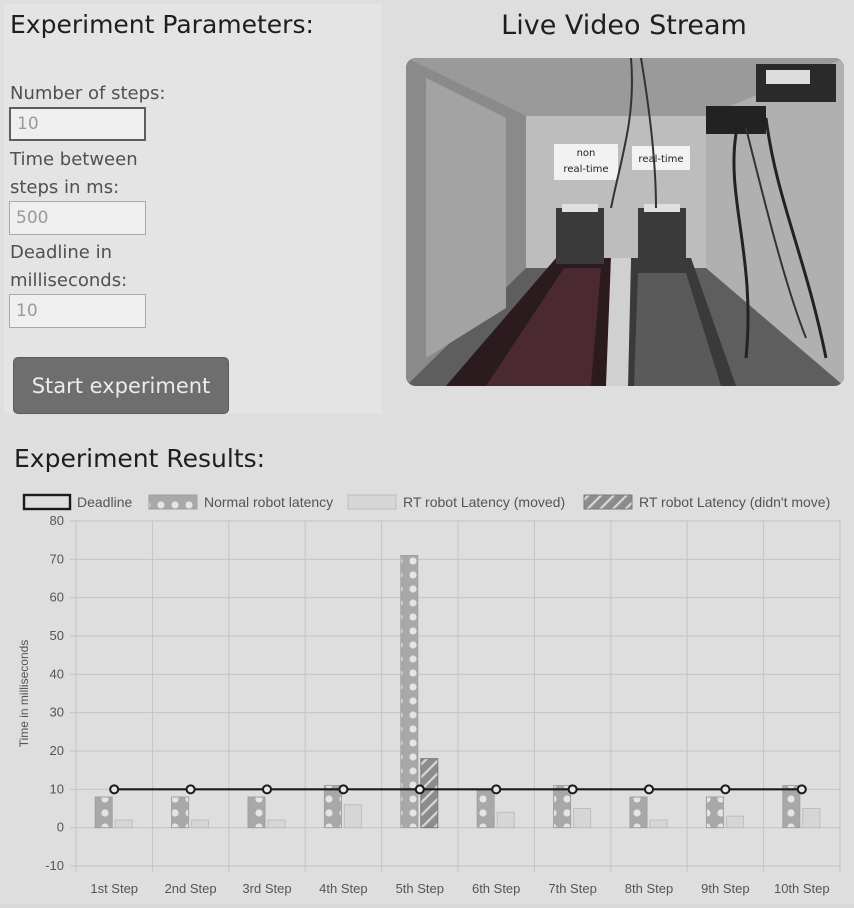 This screenshot has width=854, height=908. What do you see at coordinates (54, 865) in the screenshot?
I see `y-tick-label: -10` at bounding box center [54, 865].